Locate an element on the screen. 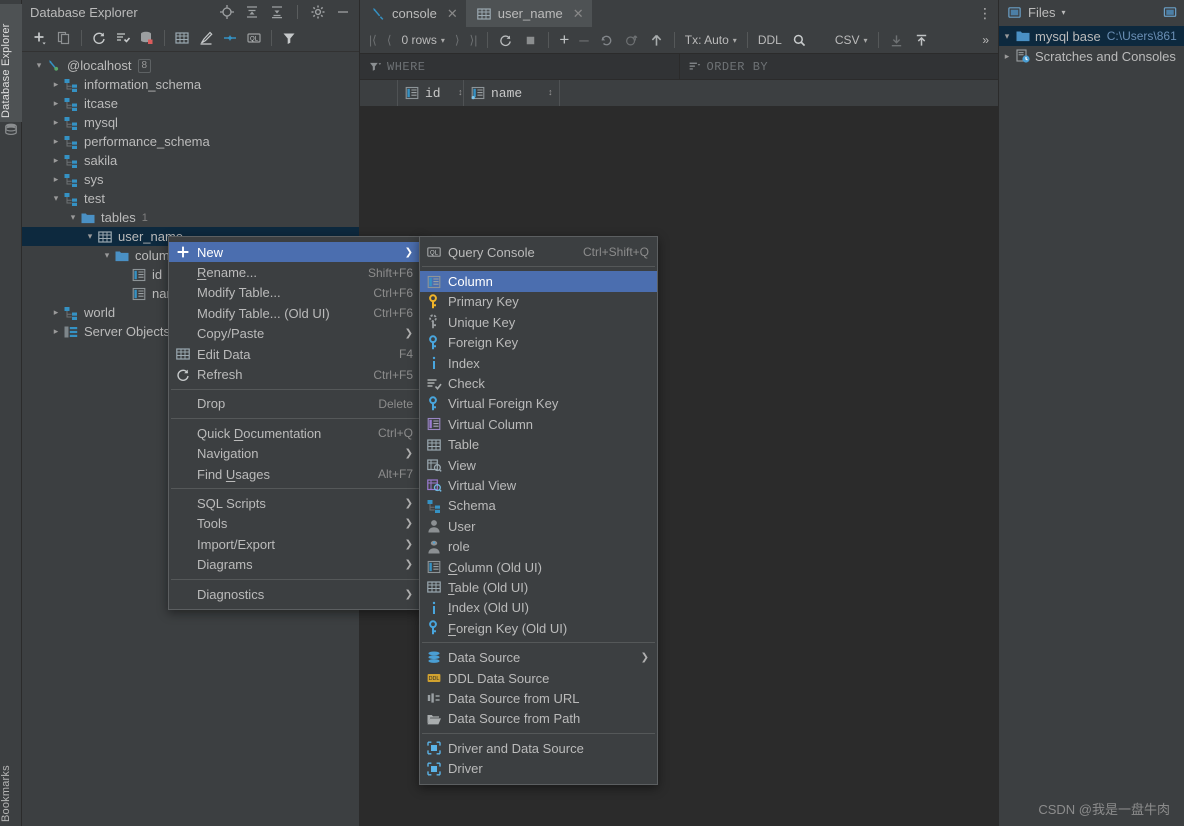 Image resolution: width=1184 pixels, height=826 pixels. export-icon is located at coordinates (896, 40).